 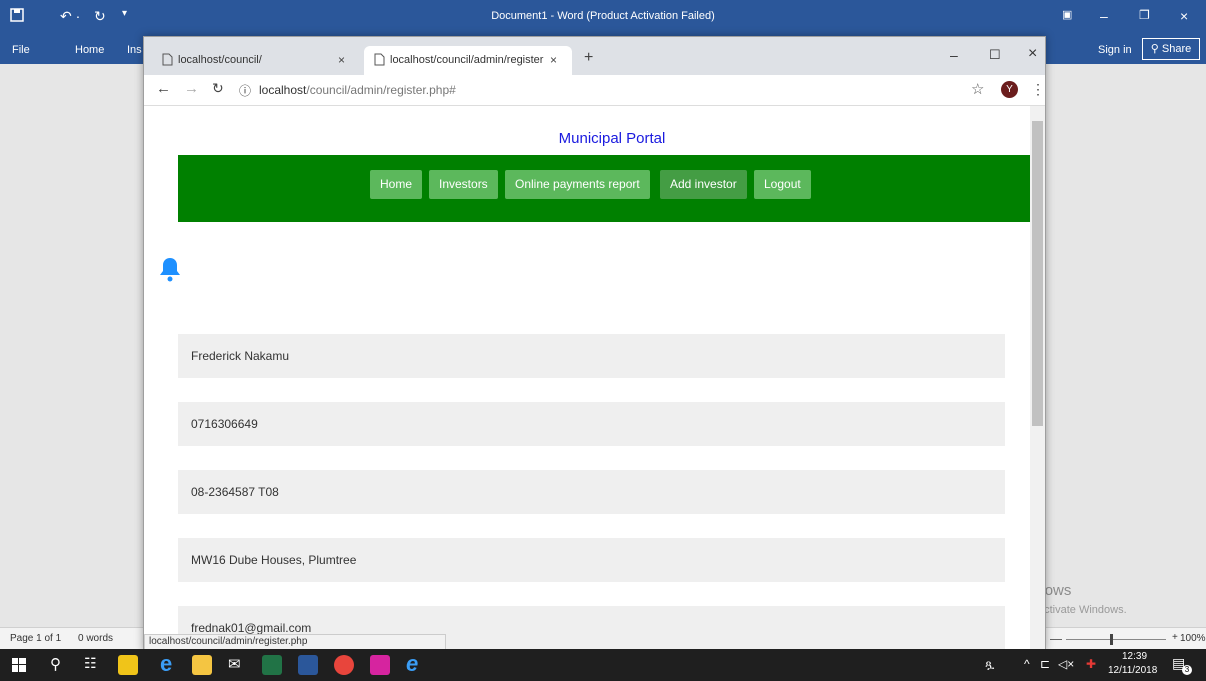 What do you see at coordinates (234, 664) in the screenshot?
I see `mail-icon: ✉` at bounding box center [234, 664].